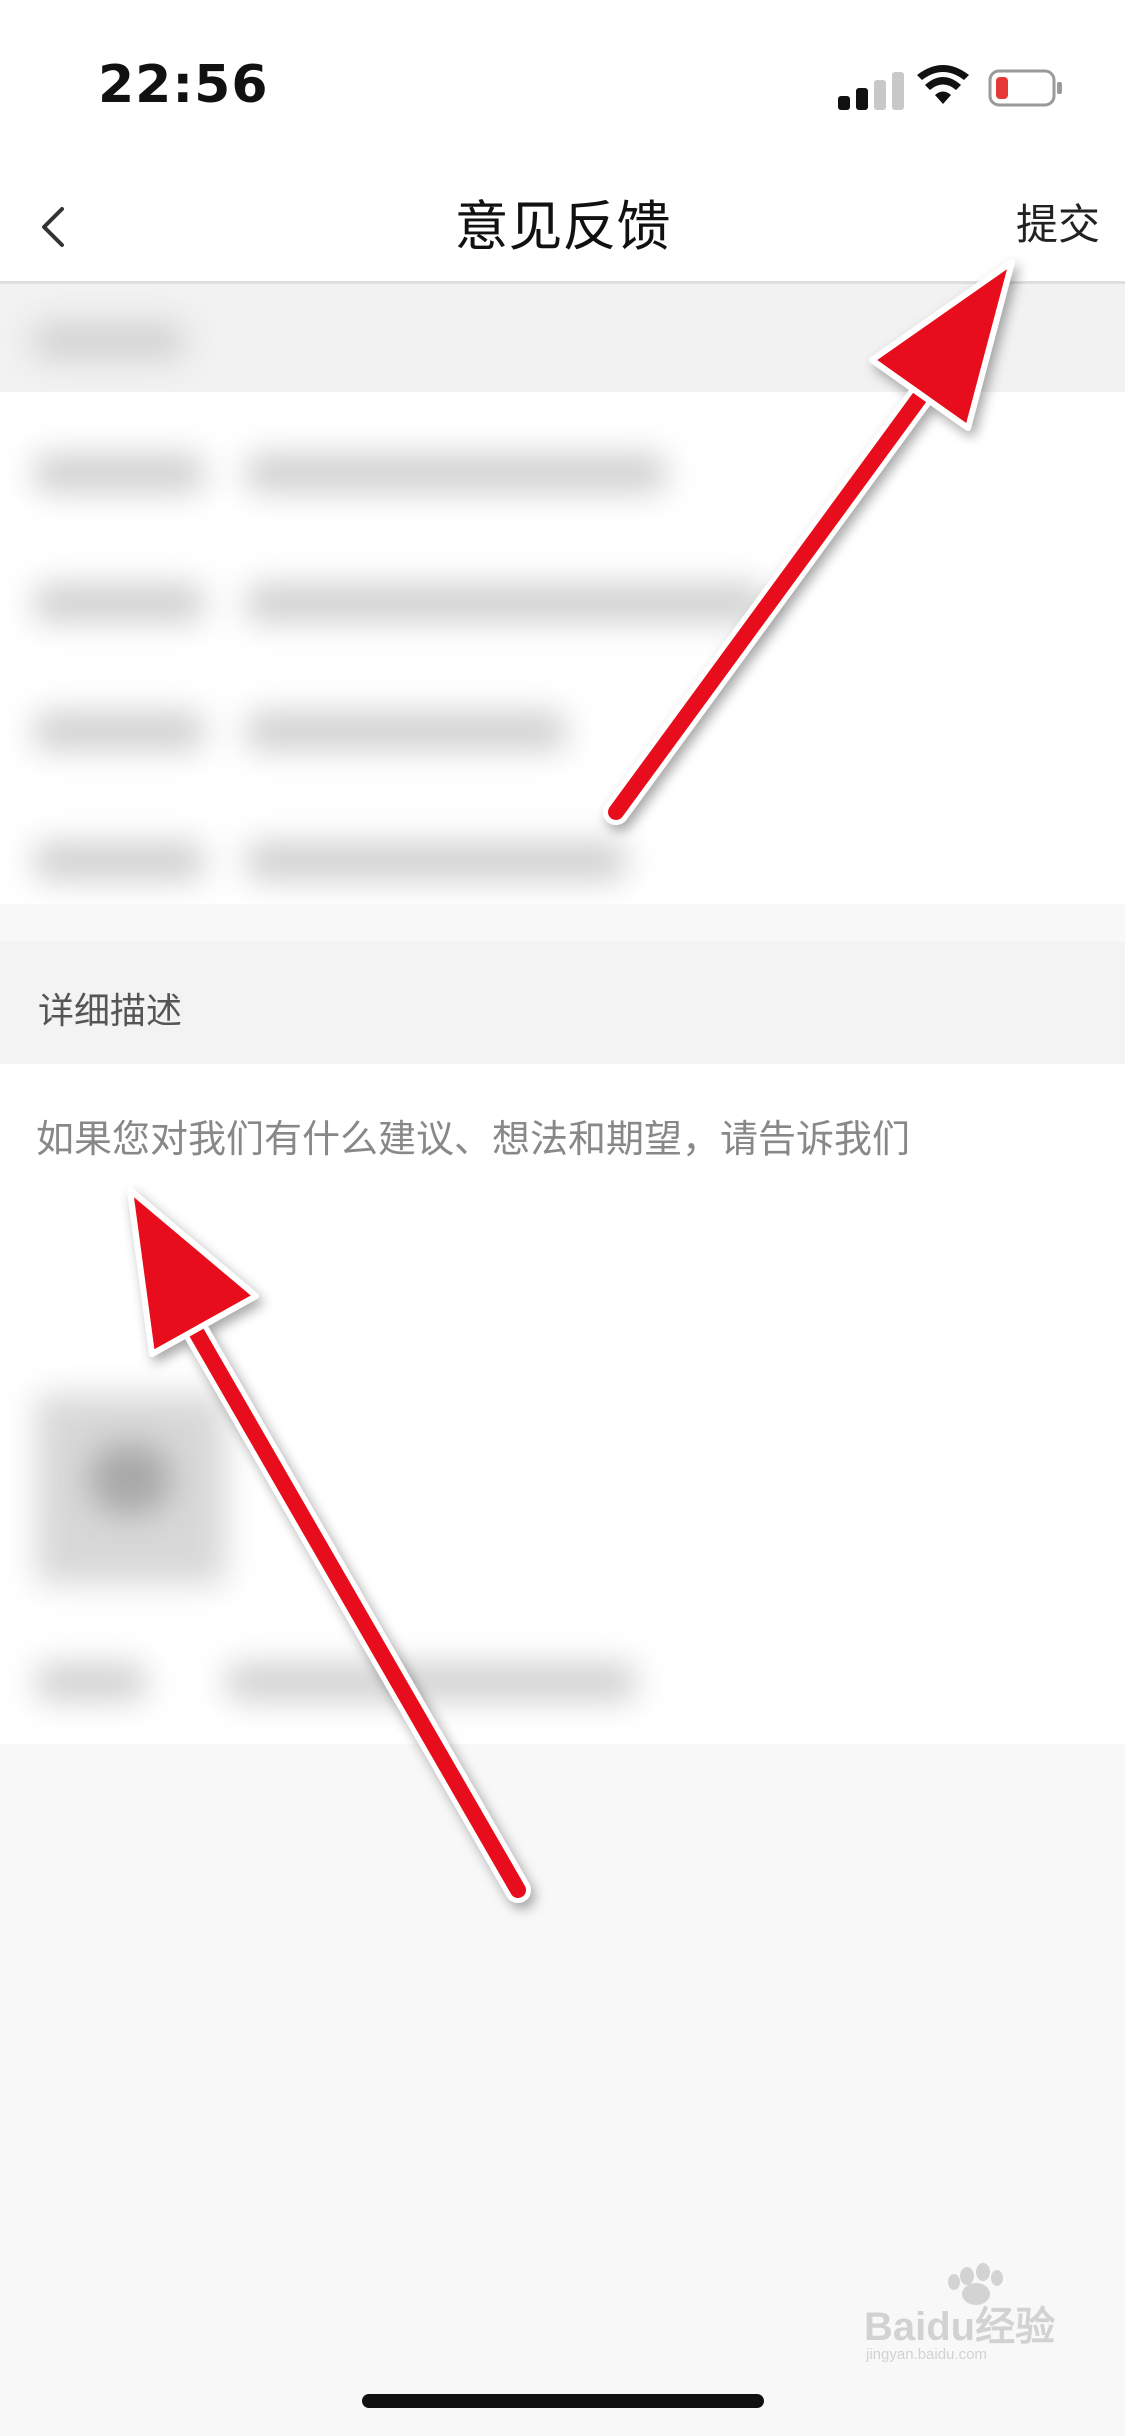 The image size is (1125, 2436). What do you see at coordinates (562, 338) in the screenshot?
I see `blurred-section-header` at bounding box center [562, 338].